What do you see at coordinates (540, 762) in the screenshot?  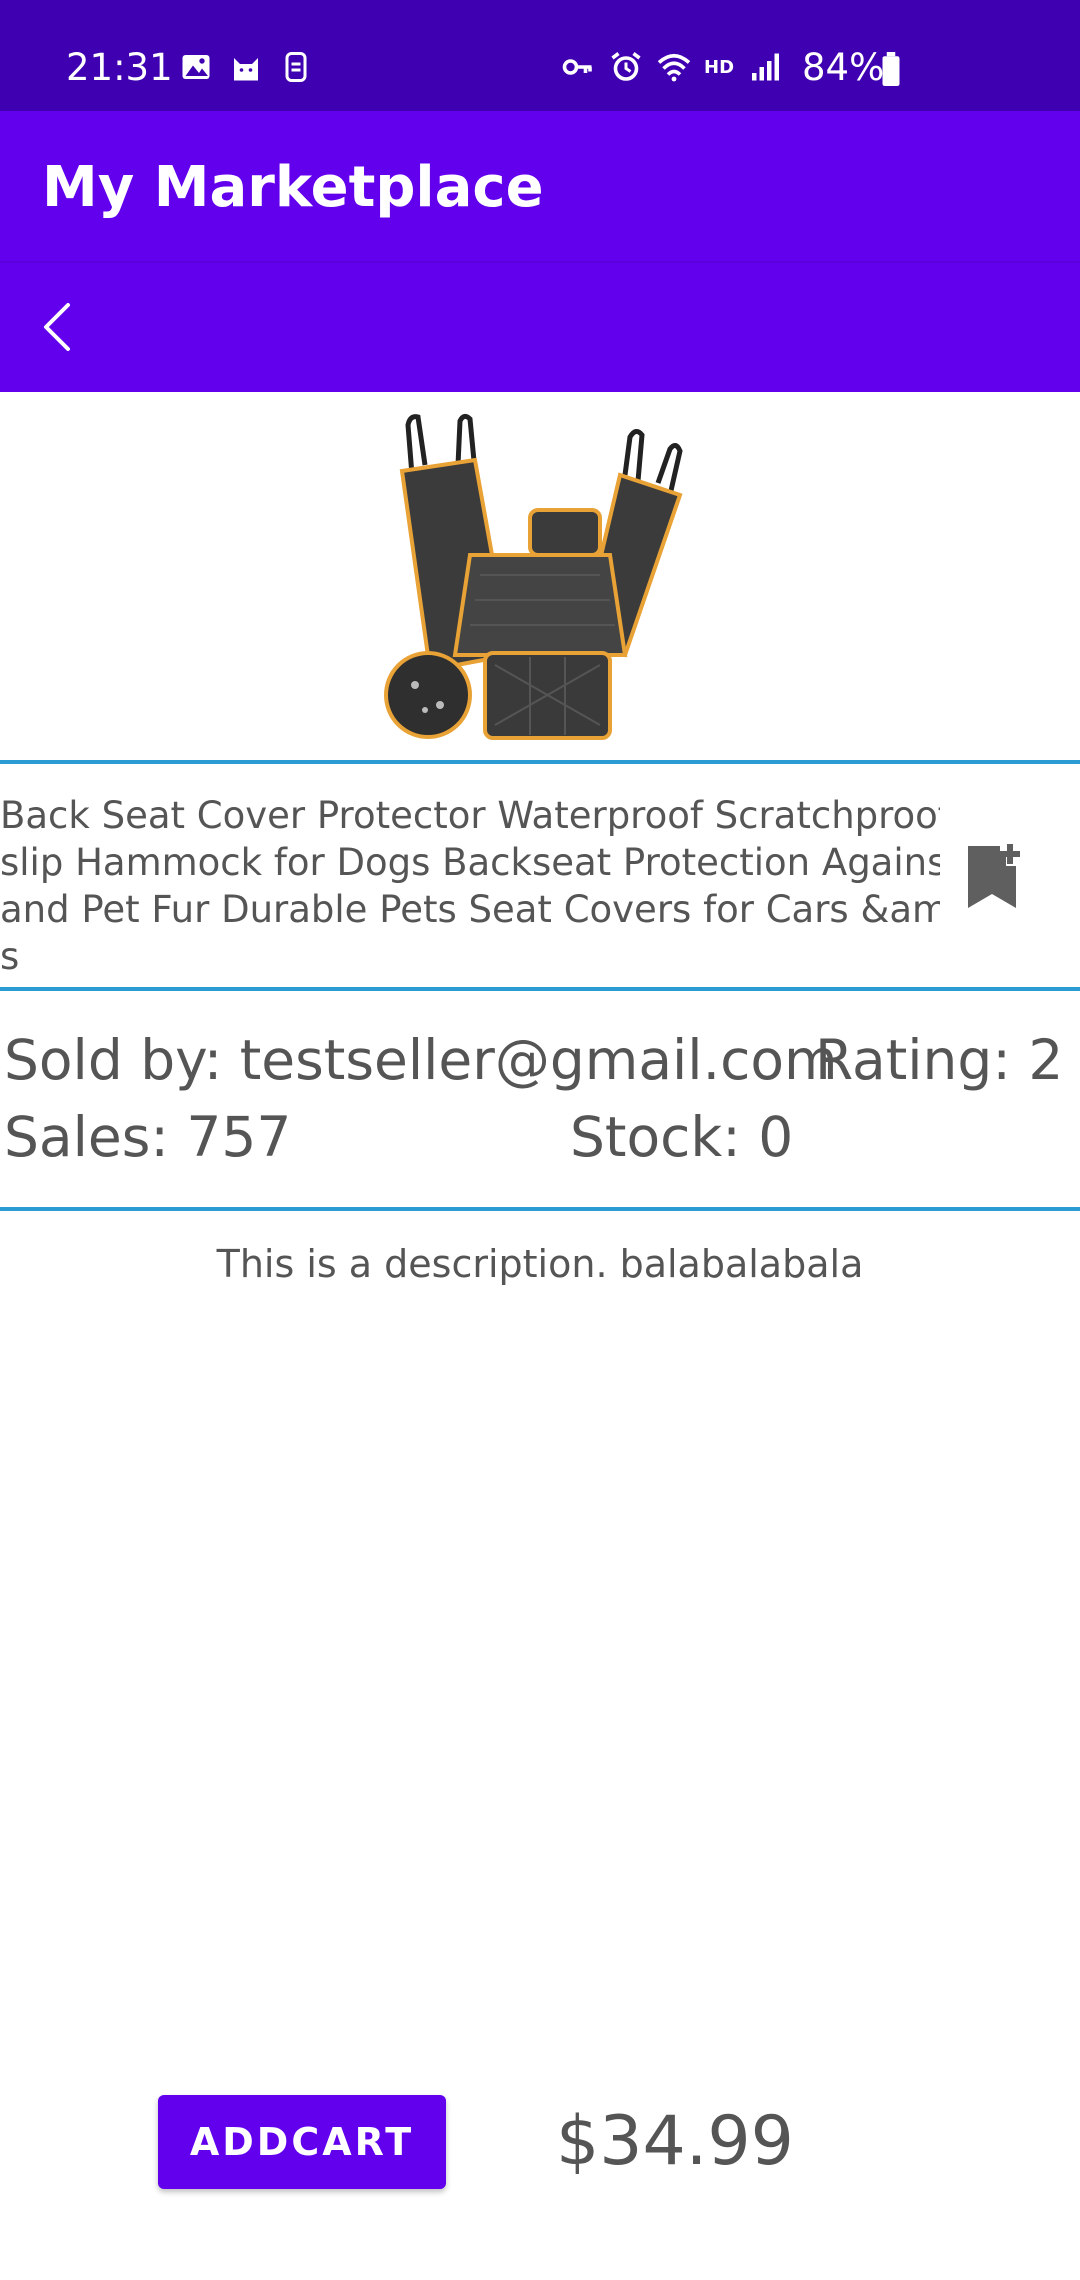 I see `divider-top` at bounding box center [540, 762].